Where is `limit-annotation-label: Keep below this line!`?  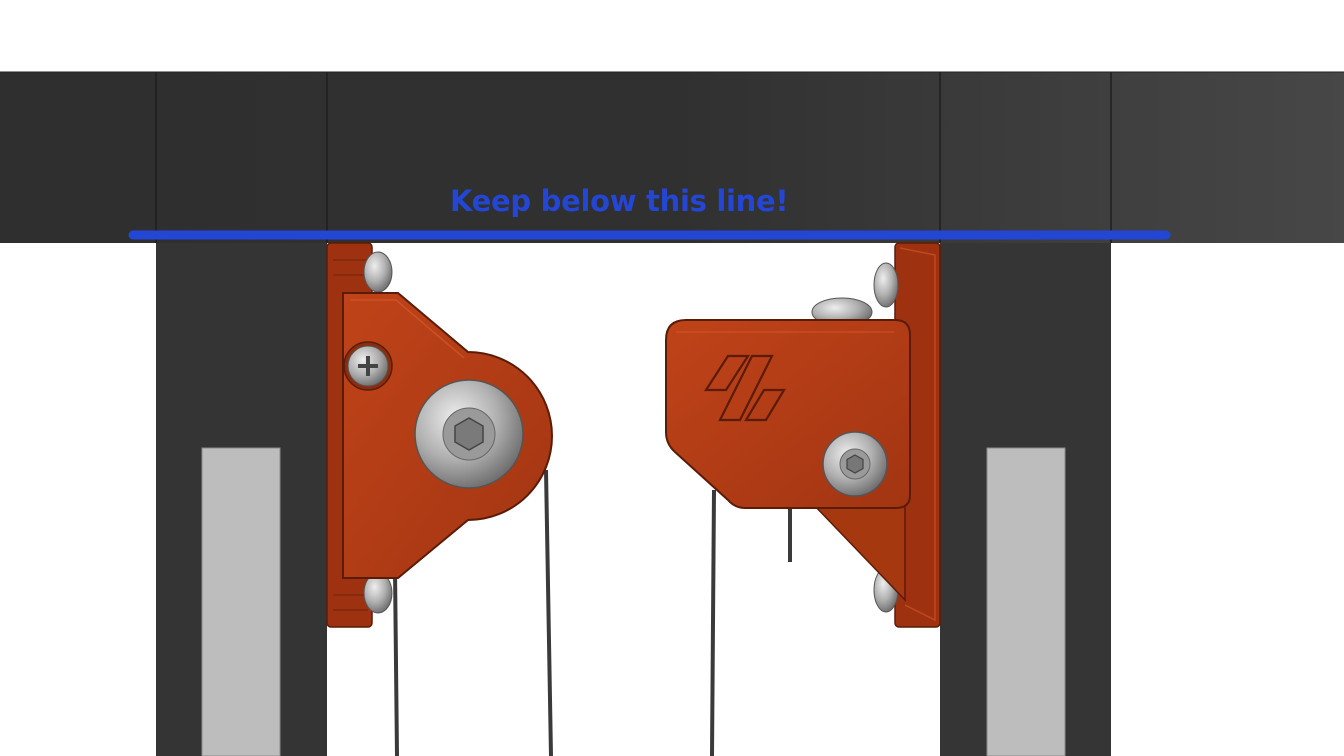 limit-annotation-label: Keep below this line! is located at coordinates (619, 201).